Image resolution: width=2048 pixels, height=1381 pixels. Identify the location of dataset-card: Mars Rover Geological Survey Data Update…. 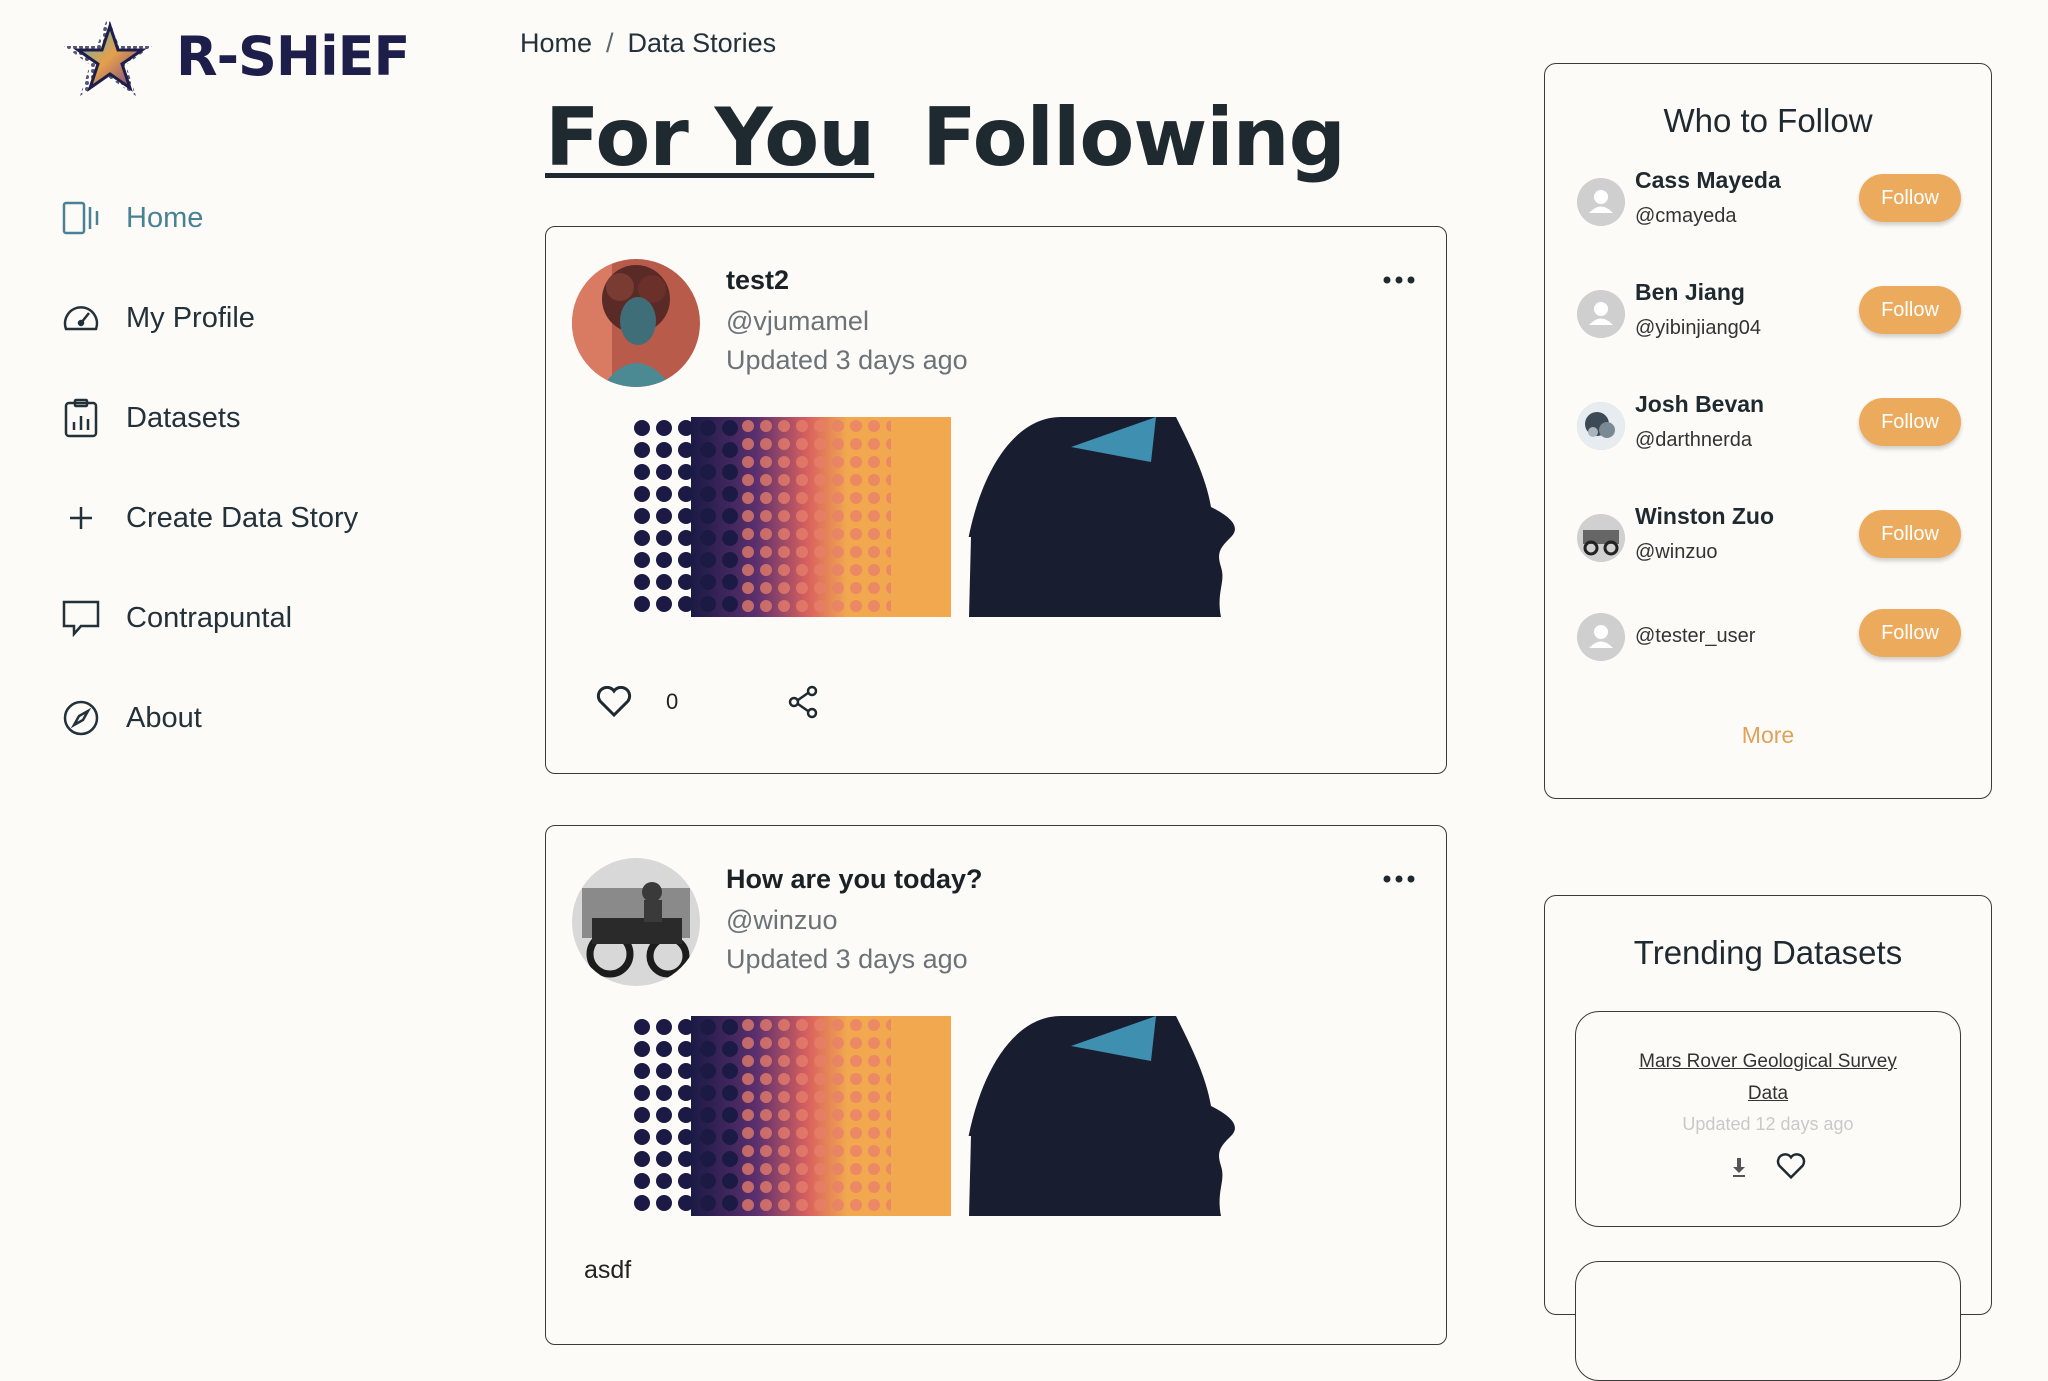
(1768, 1119).